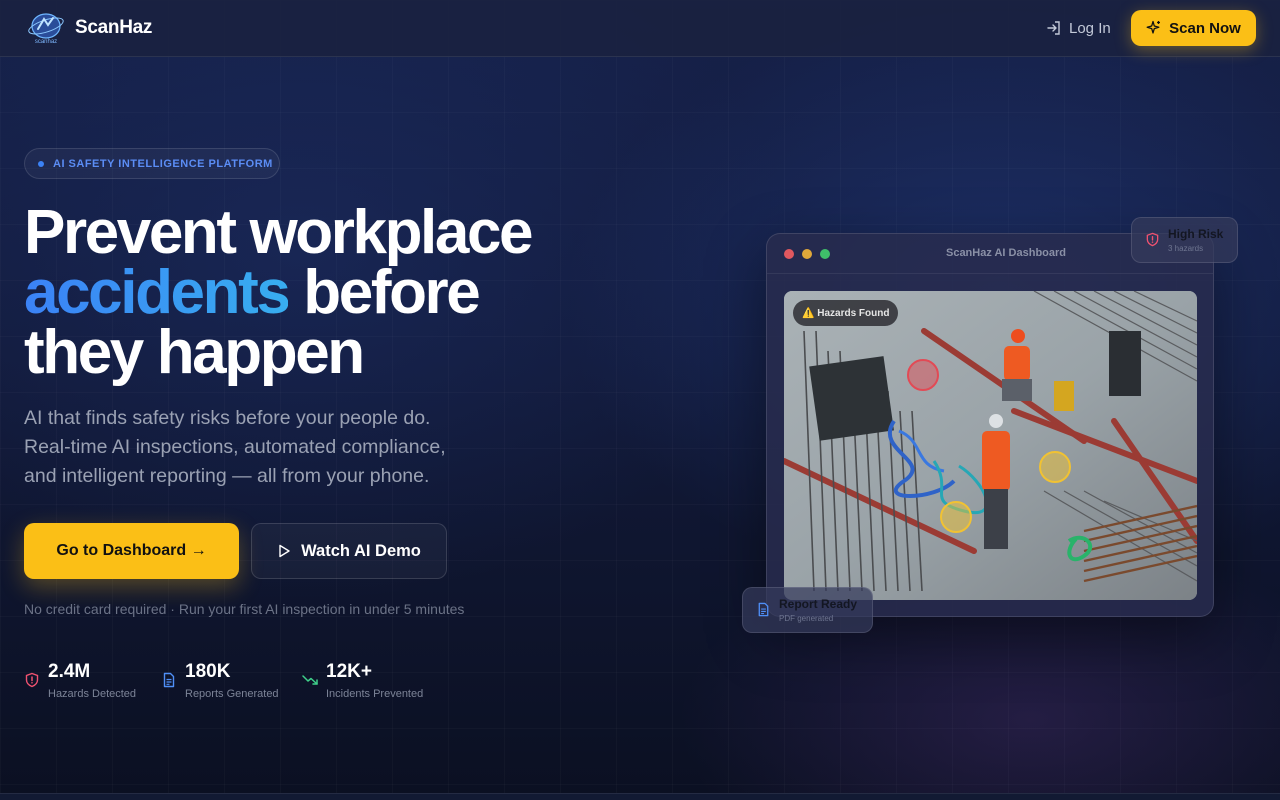 Image resolution: width=1280 pixels, height=800 pixels. I want to click on stat-value: 180K, so click(208, 671).